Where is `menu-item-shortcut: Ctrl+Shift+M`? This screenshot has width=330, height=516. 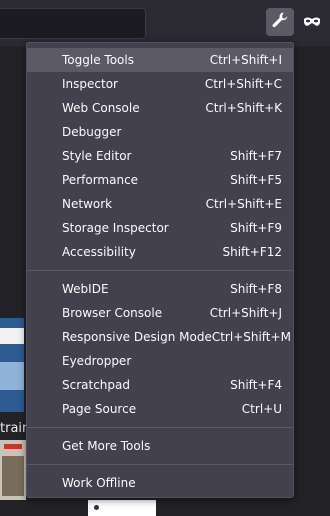
menu-item-shortcut: Ctrl+Shift+M is located at coordinates (251, 337).